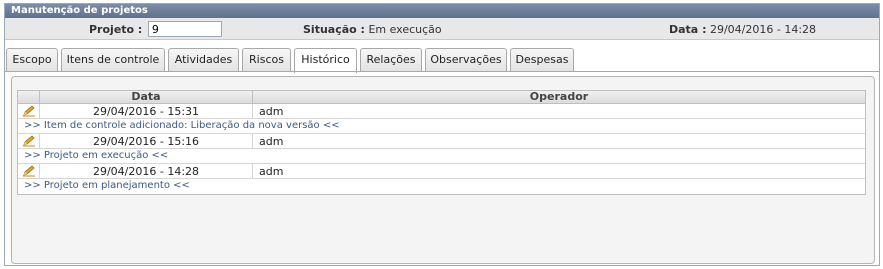 The image size is (883, 269). What do you see at coordinates (146, 111) in the screenshot?
I see `row-date: 29/04/2016 - 15:31` at bounding box center [146, 111].